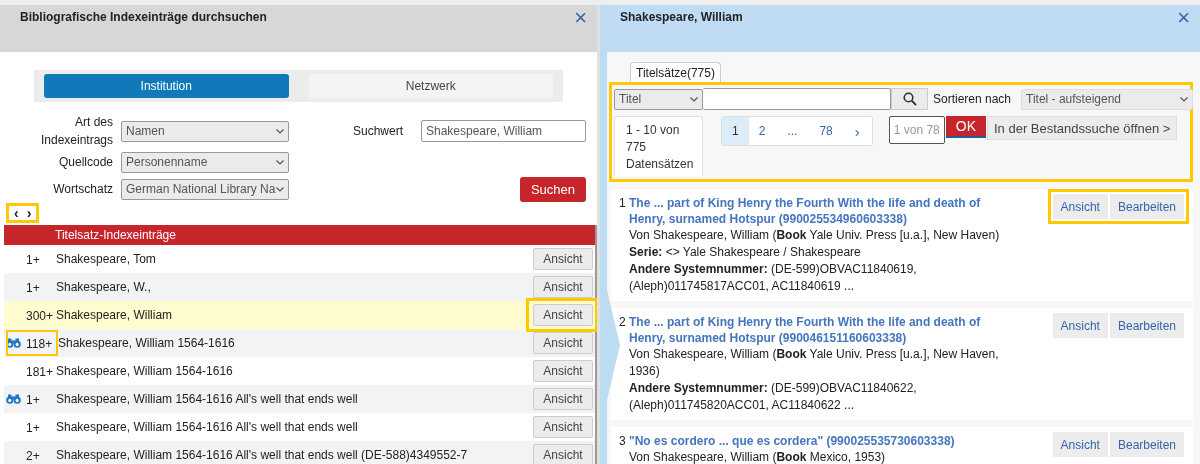 The image size is (1200, 464). Describe the element at coordinates (82, 189) in the screenshot. I see `field-label: Wortschatz` at that location.